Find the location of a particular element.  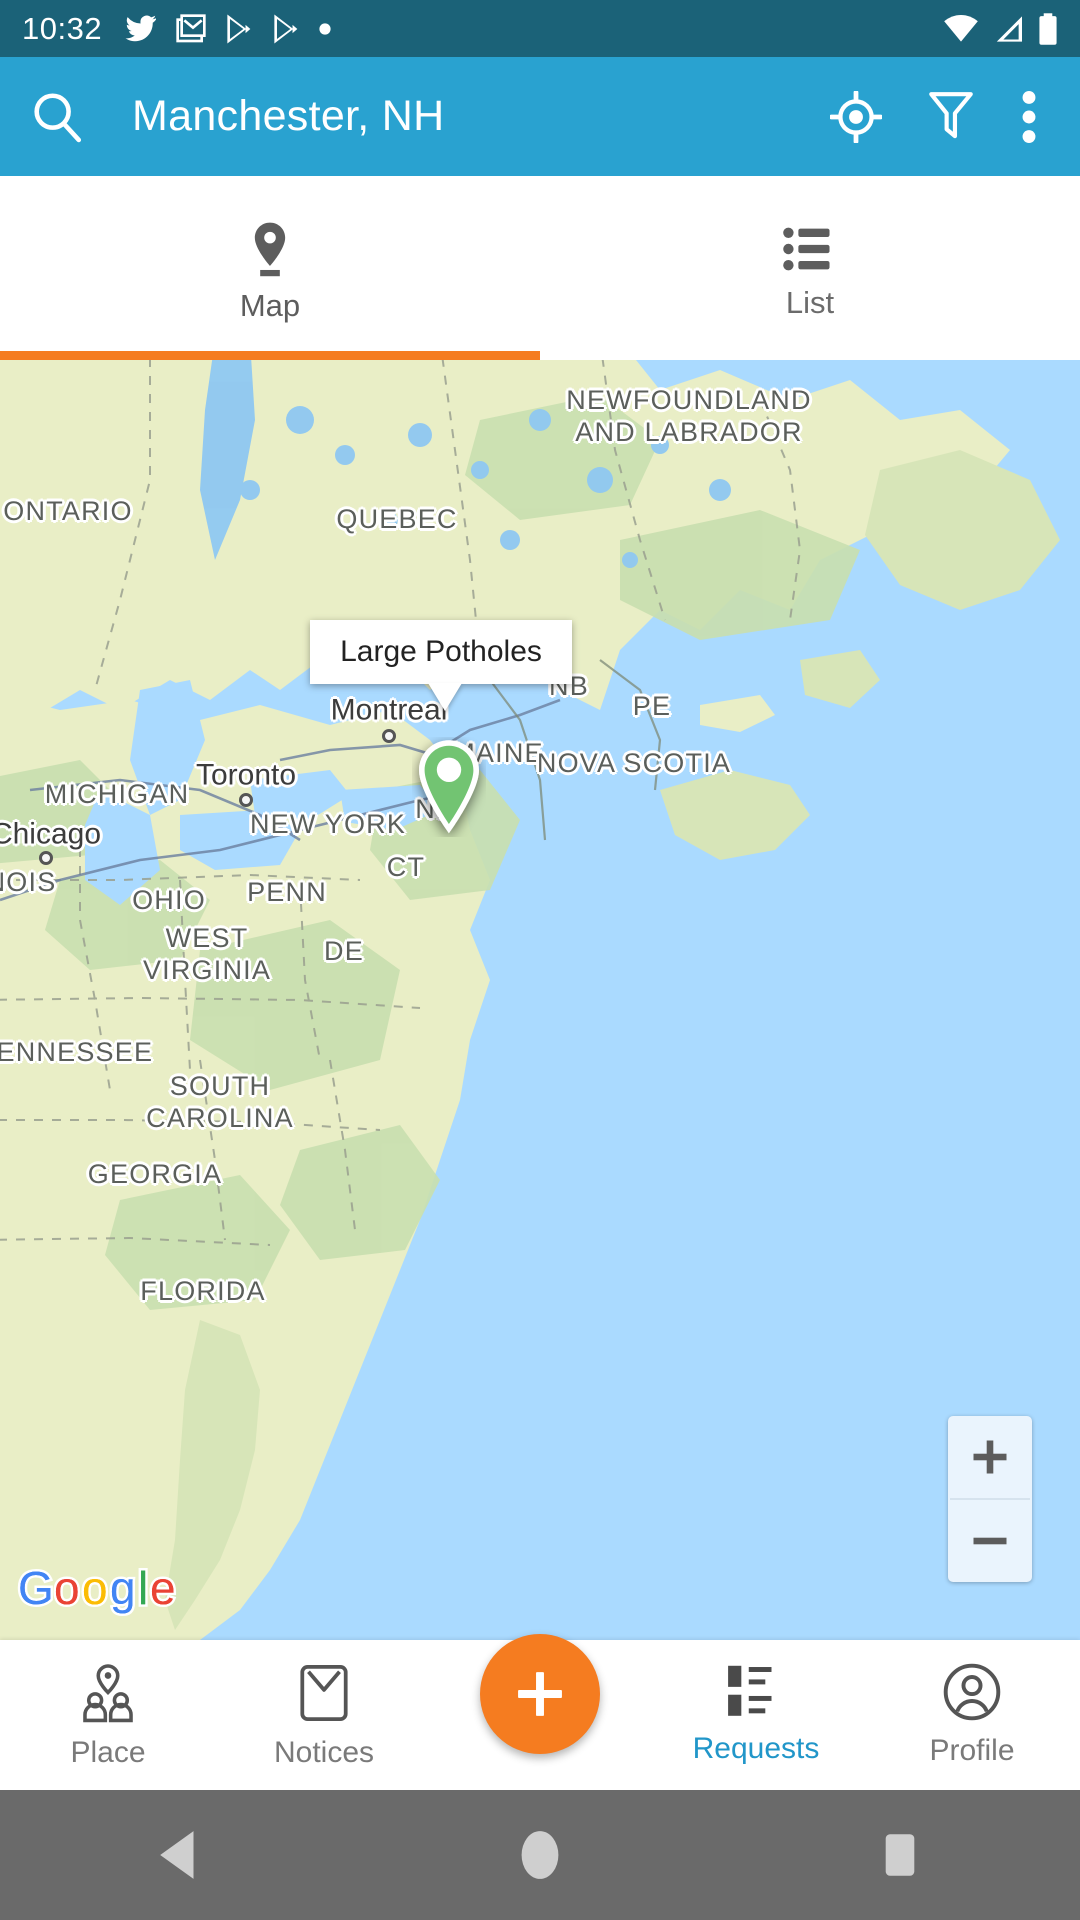

home-icon is located at coordinates (540, 1855).